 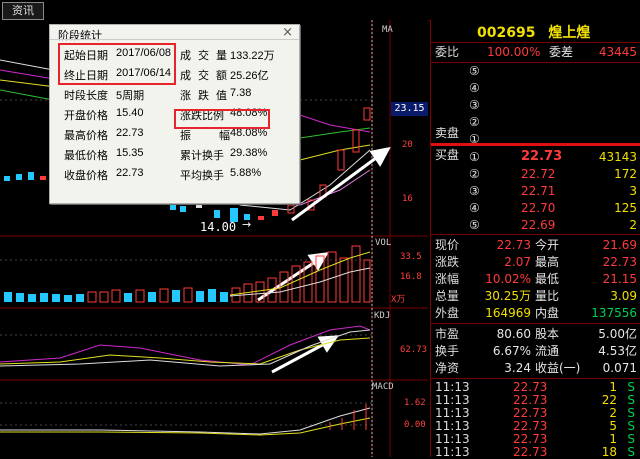 I want to click on stats-row: 外盘 164969 内盘 137556, so click(x=536, y=313).